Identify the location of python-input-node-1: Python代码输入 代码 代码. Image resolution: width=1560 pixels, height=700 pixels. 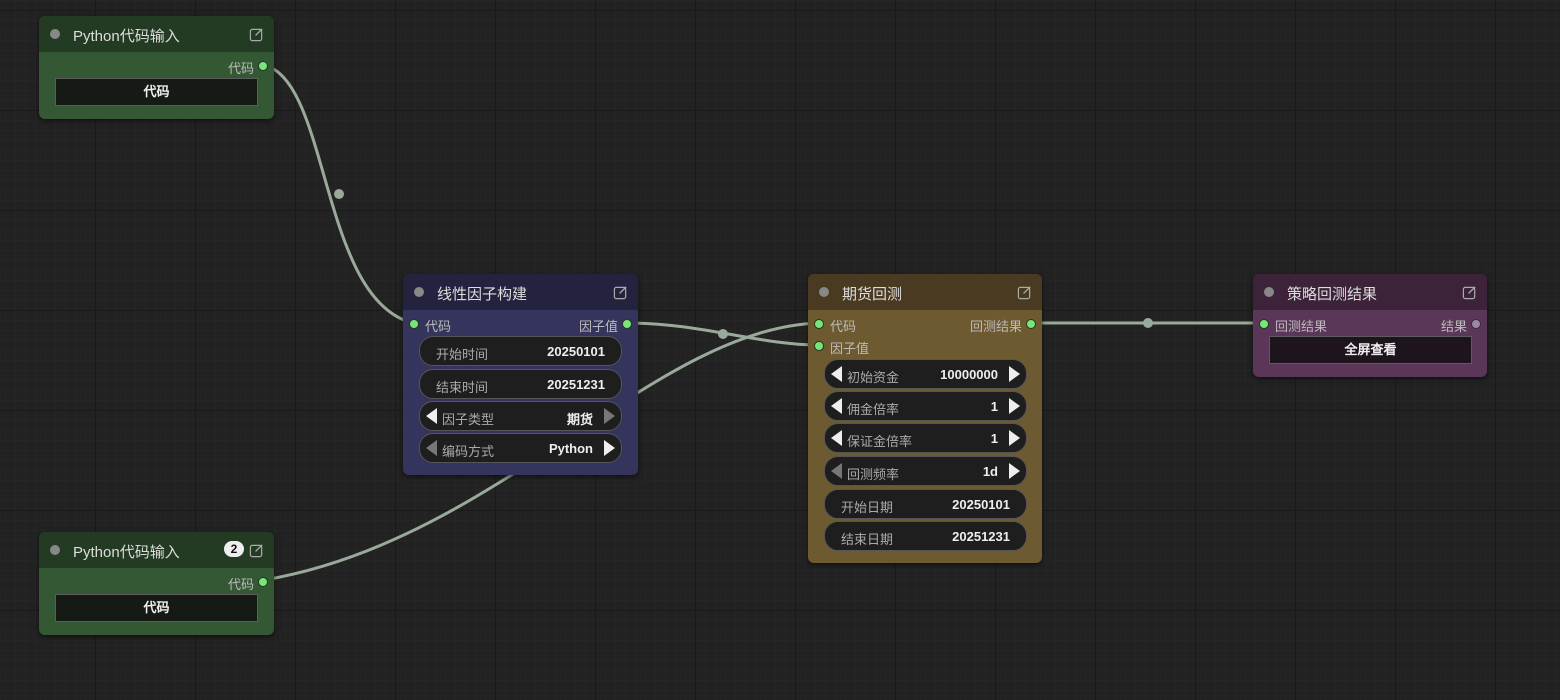
(156, 67).